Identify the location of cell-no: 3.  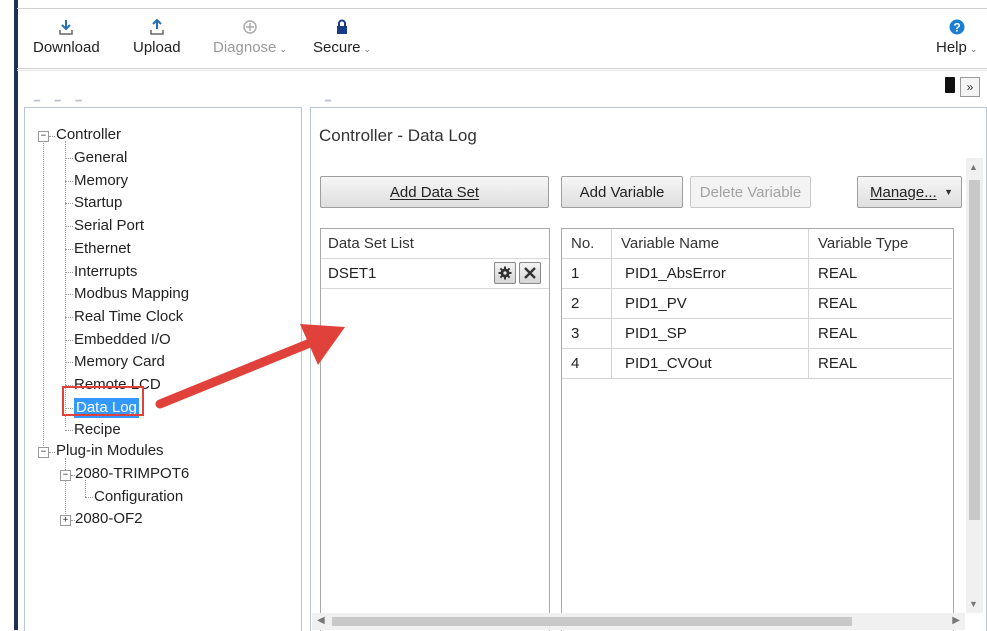
(587, 333).